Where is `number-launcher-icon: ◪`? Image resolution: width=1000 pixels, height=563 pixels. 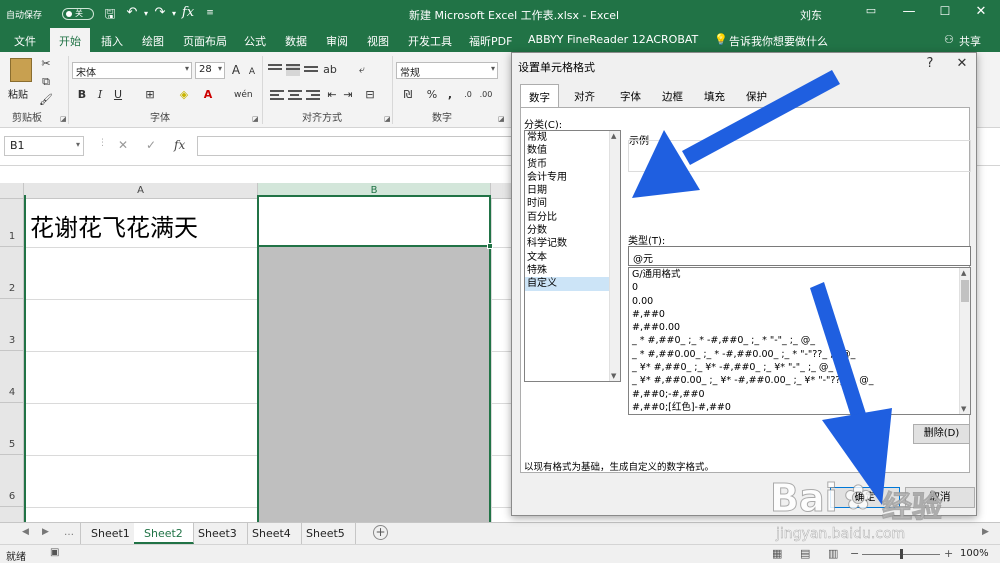
number-launcher-icon: ◪ is located at coordinates (501, 119).